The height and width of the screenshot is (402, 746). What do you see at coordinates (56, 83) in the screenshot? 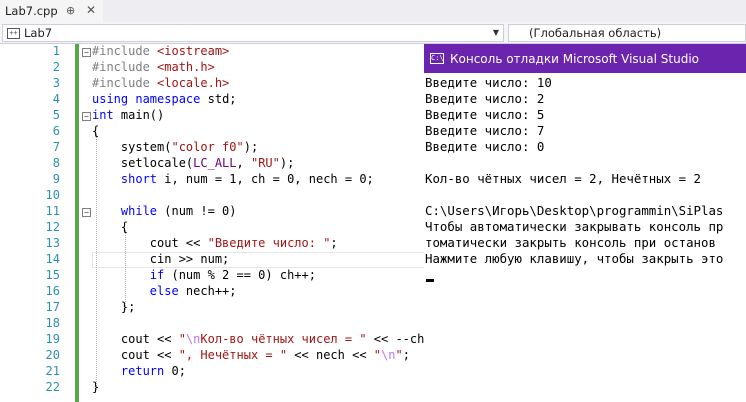
I see `line-number: 3` at bounding box center [56, 83].